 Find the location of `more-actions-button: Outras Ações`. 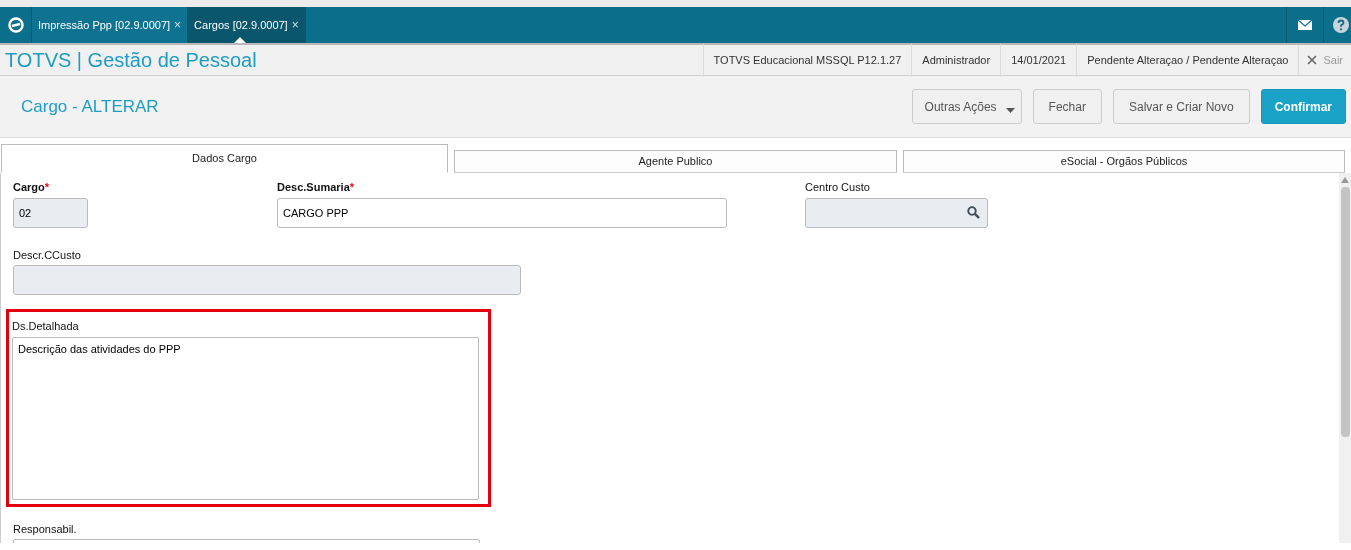

more-actions-button: Outras Ações is located at coordinates (966, 106).